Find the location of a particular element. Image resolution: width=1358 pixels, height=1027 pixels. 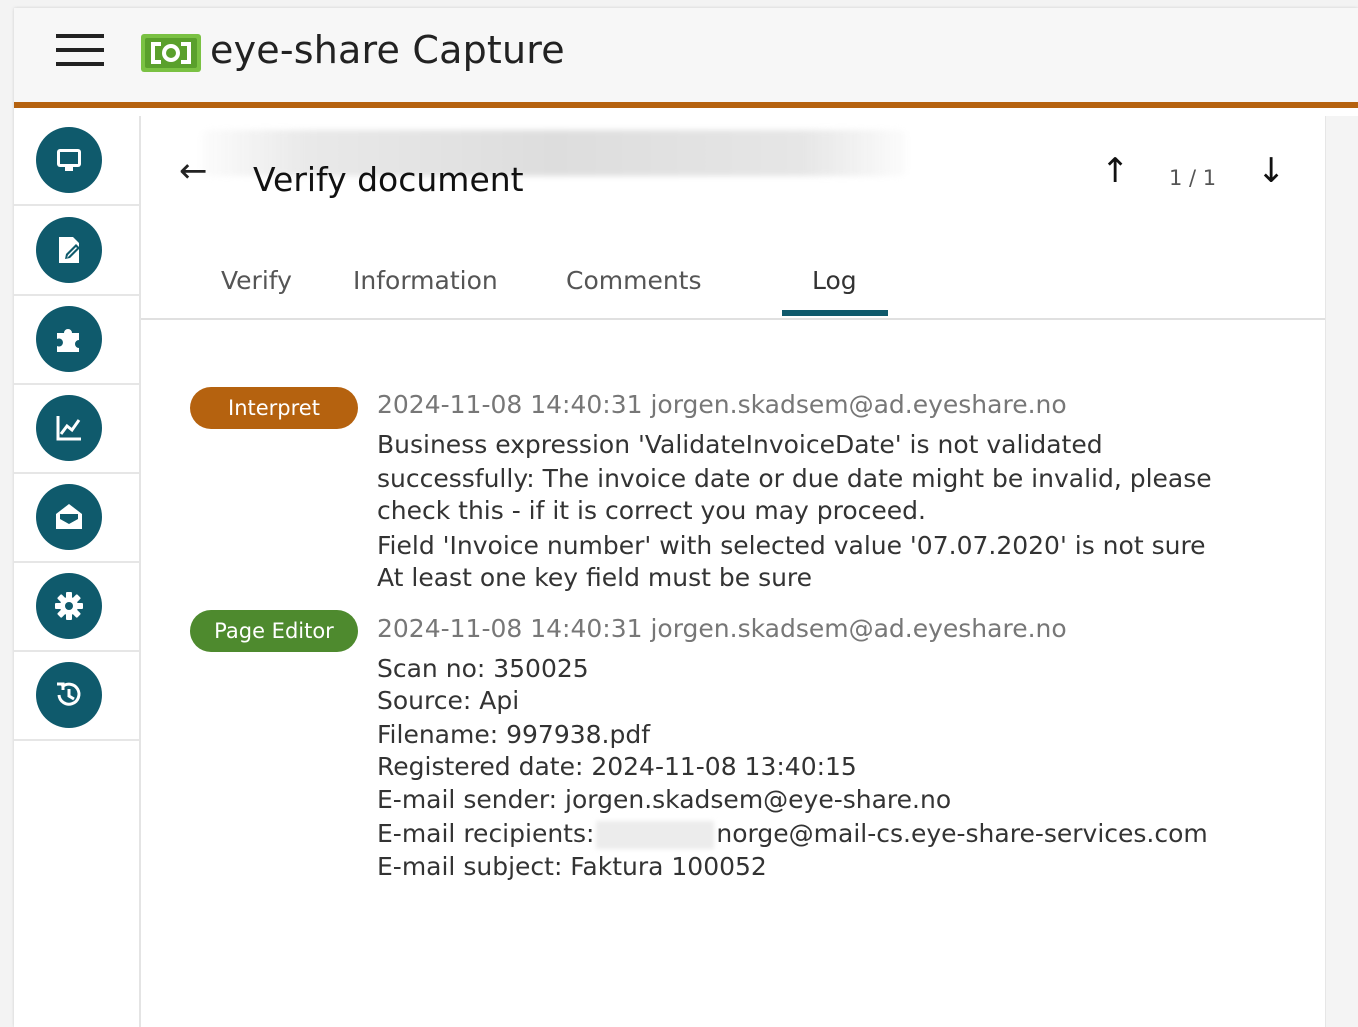

edit-document-icon is located at coordinates (69, 250).